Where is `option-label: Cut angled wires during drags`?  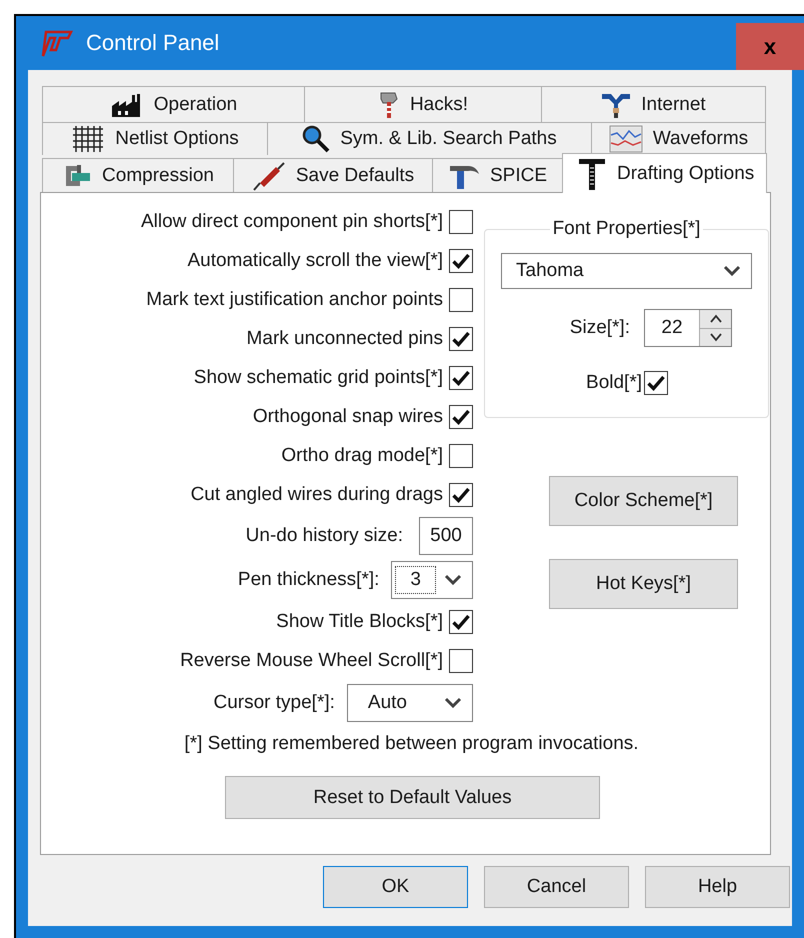
option-label: Cut angled wires during drags is located at coordinates (316, 495).